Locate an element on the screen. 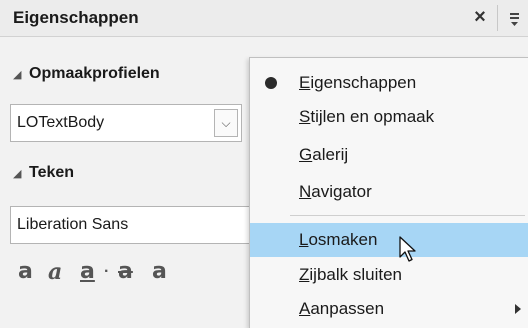 The height and width of the screenshot is (328, 528). bold-icon: a is located at coordinates (25, 272).